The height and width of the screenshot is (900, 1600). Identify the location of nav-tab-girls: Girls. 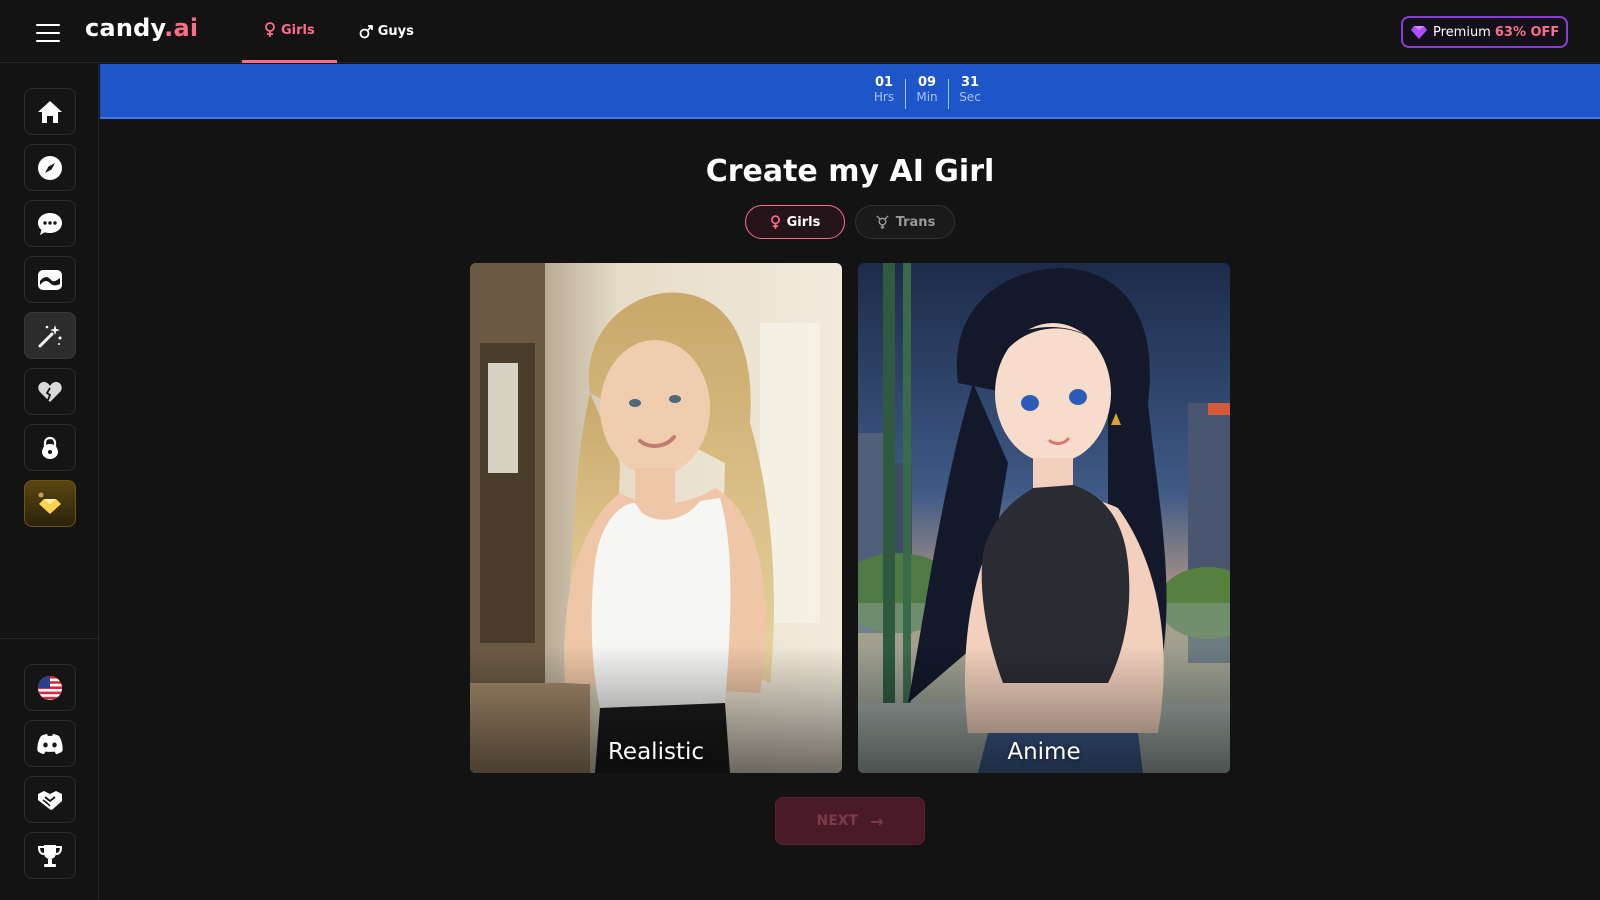
(289, 31).